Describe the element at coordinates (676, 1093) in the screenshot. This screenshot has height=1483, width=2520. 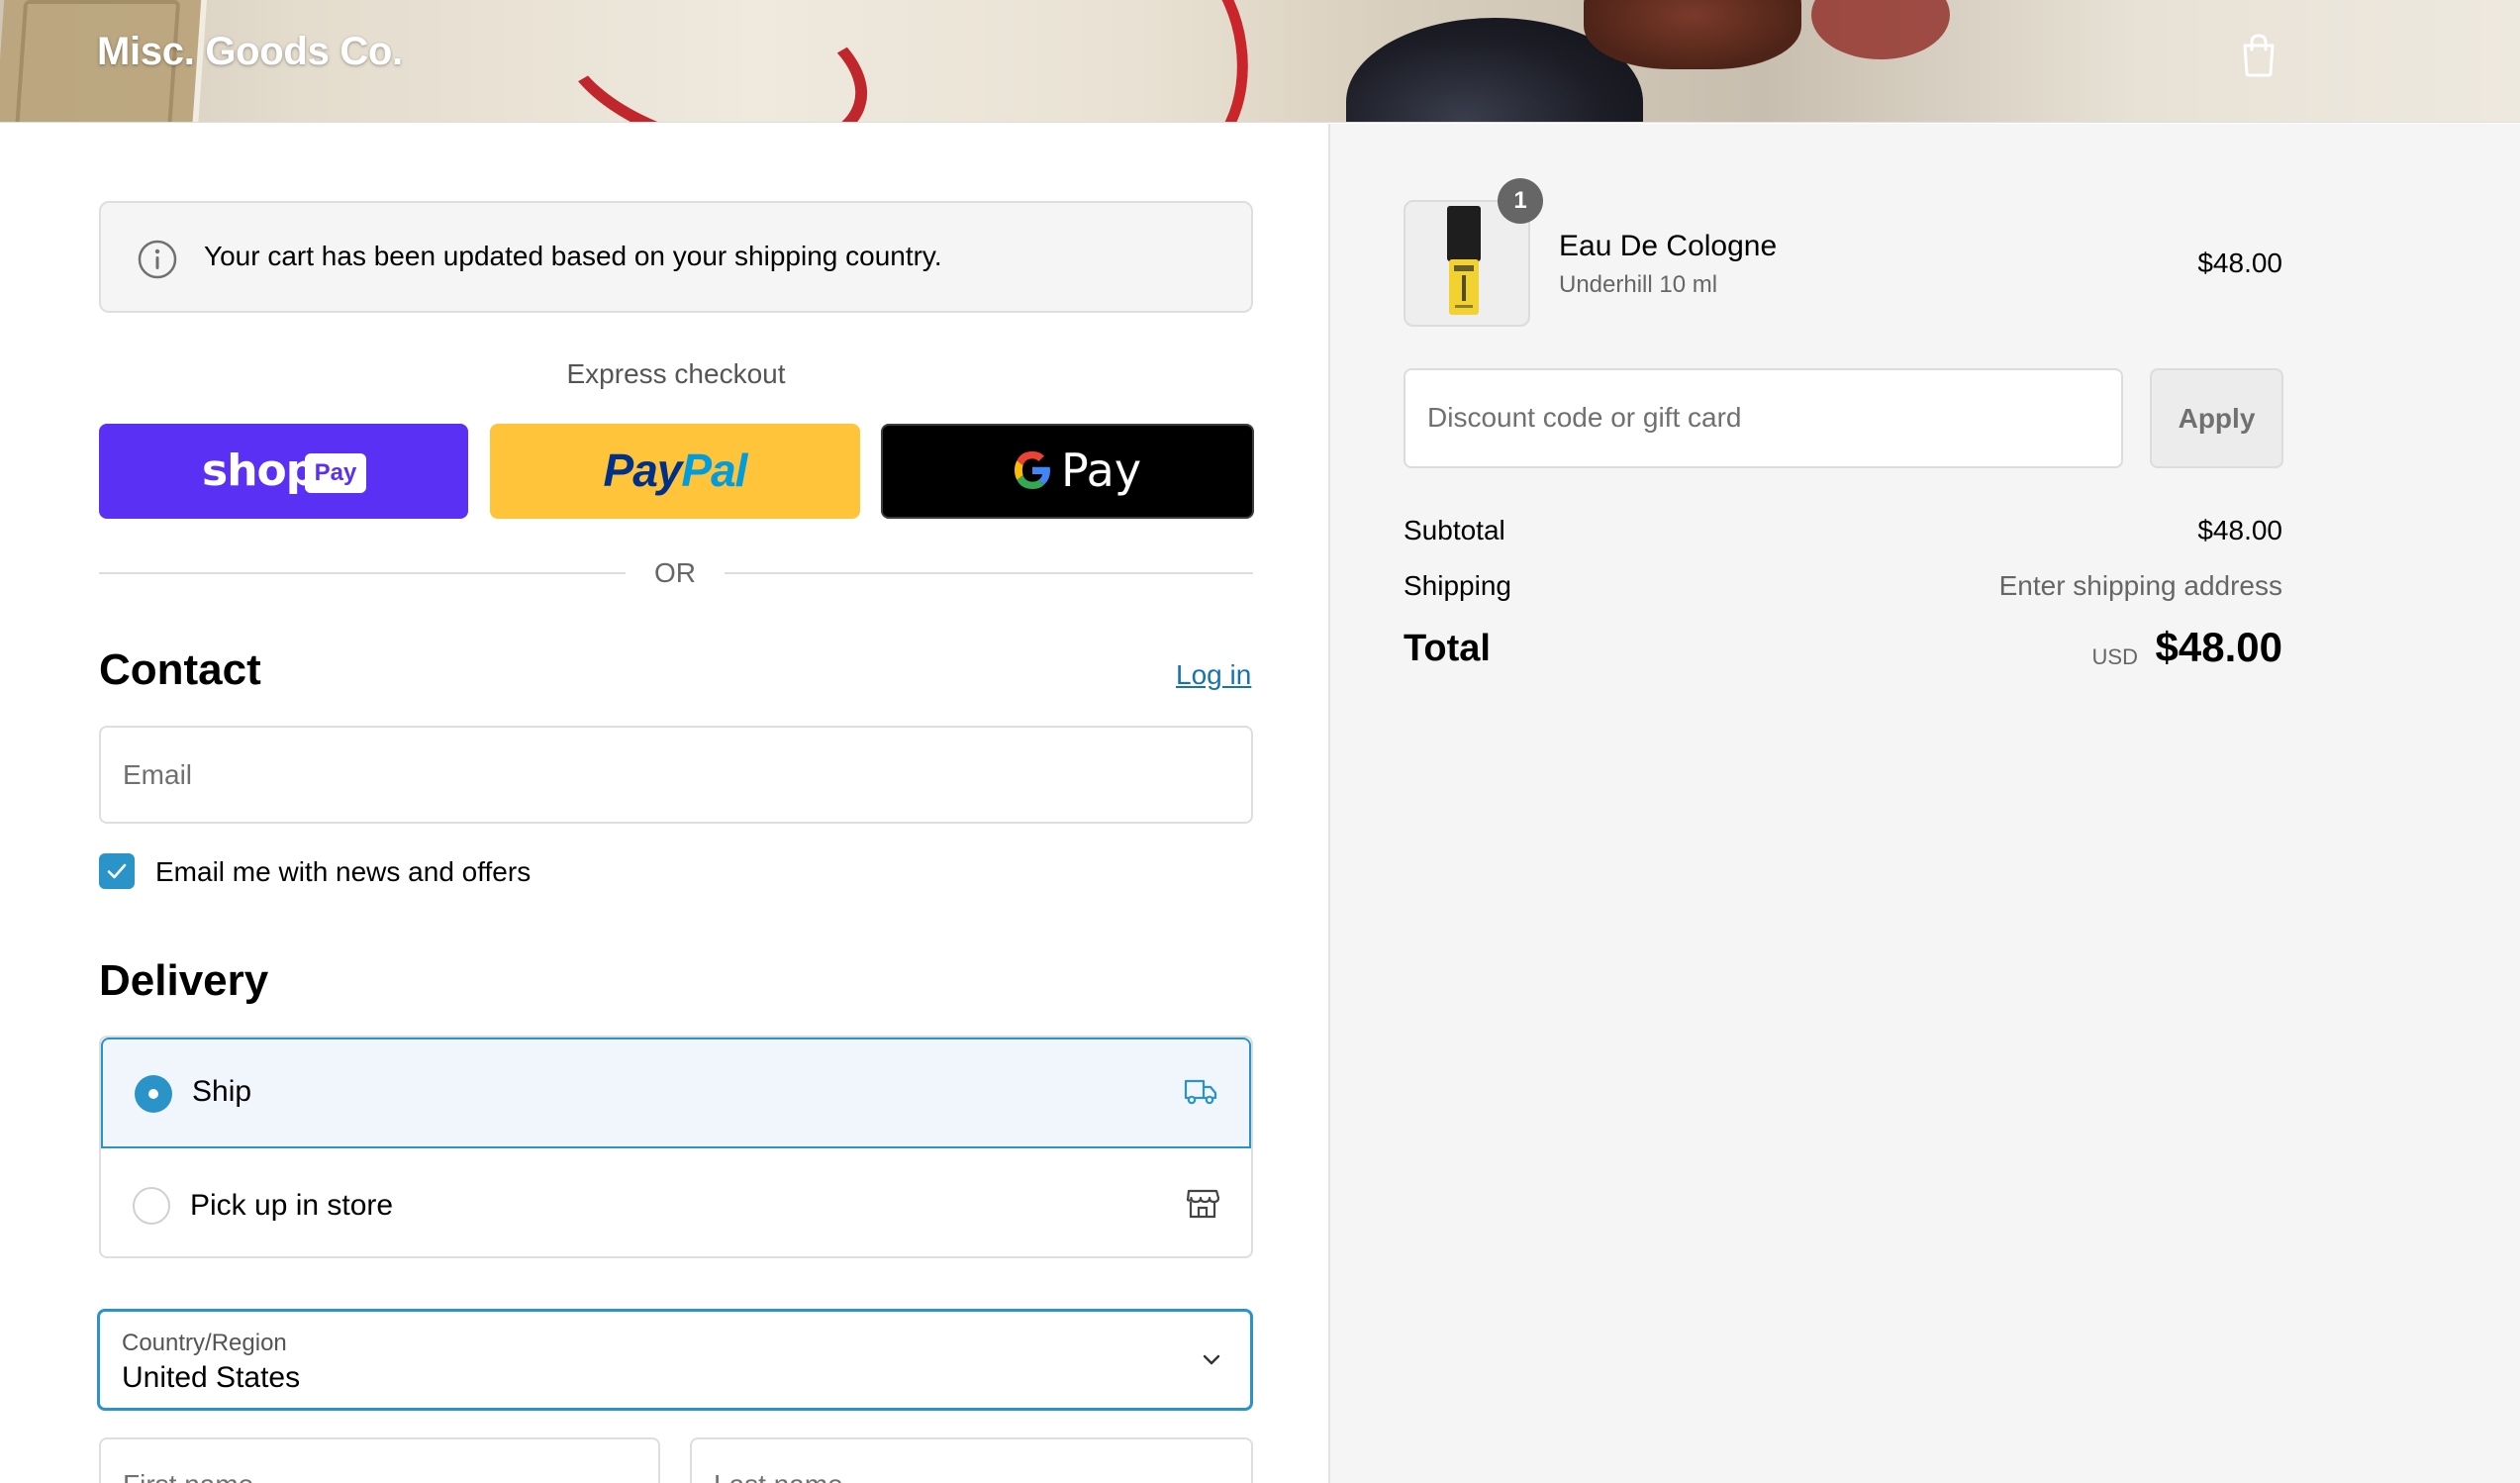
I see `delivery-option-ship: Ship` at that location.